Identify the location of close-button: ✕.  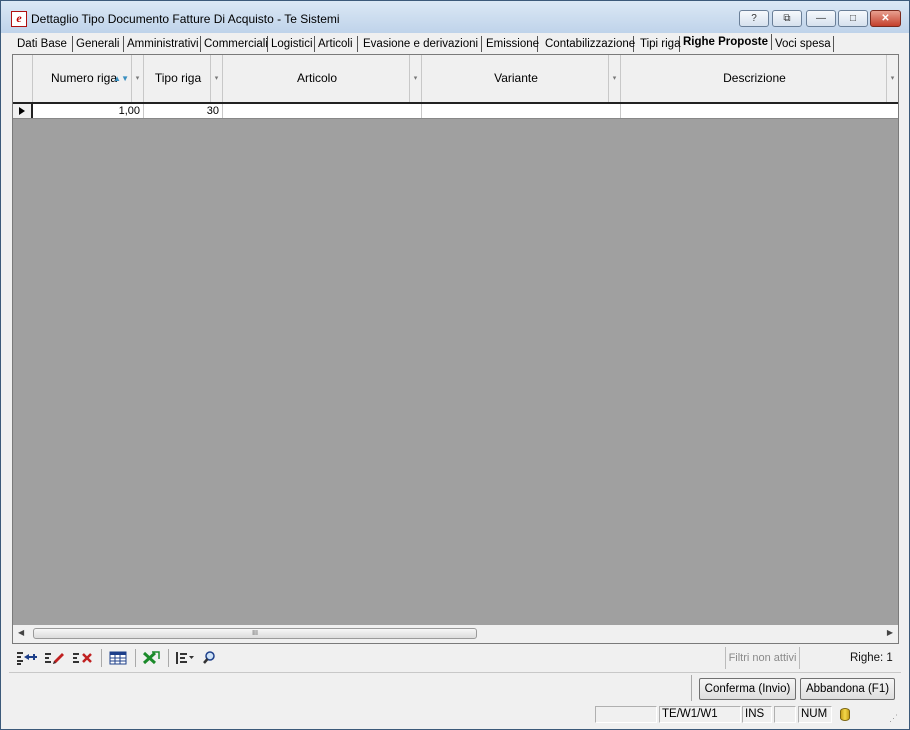
(885, 18).